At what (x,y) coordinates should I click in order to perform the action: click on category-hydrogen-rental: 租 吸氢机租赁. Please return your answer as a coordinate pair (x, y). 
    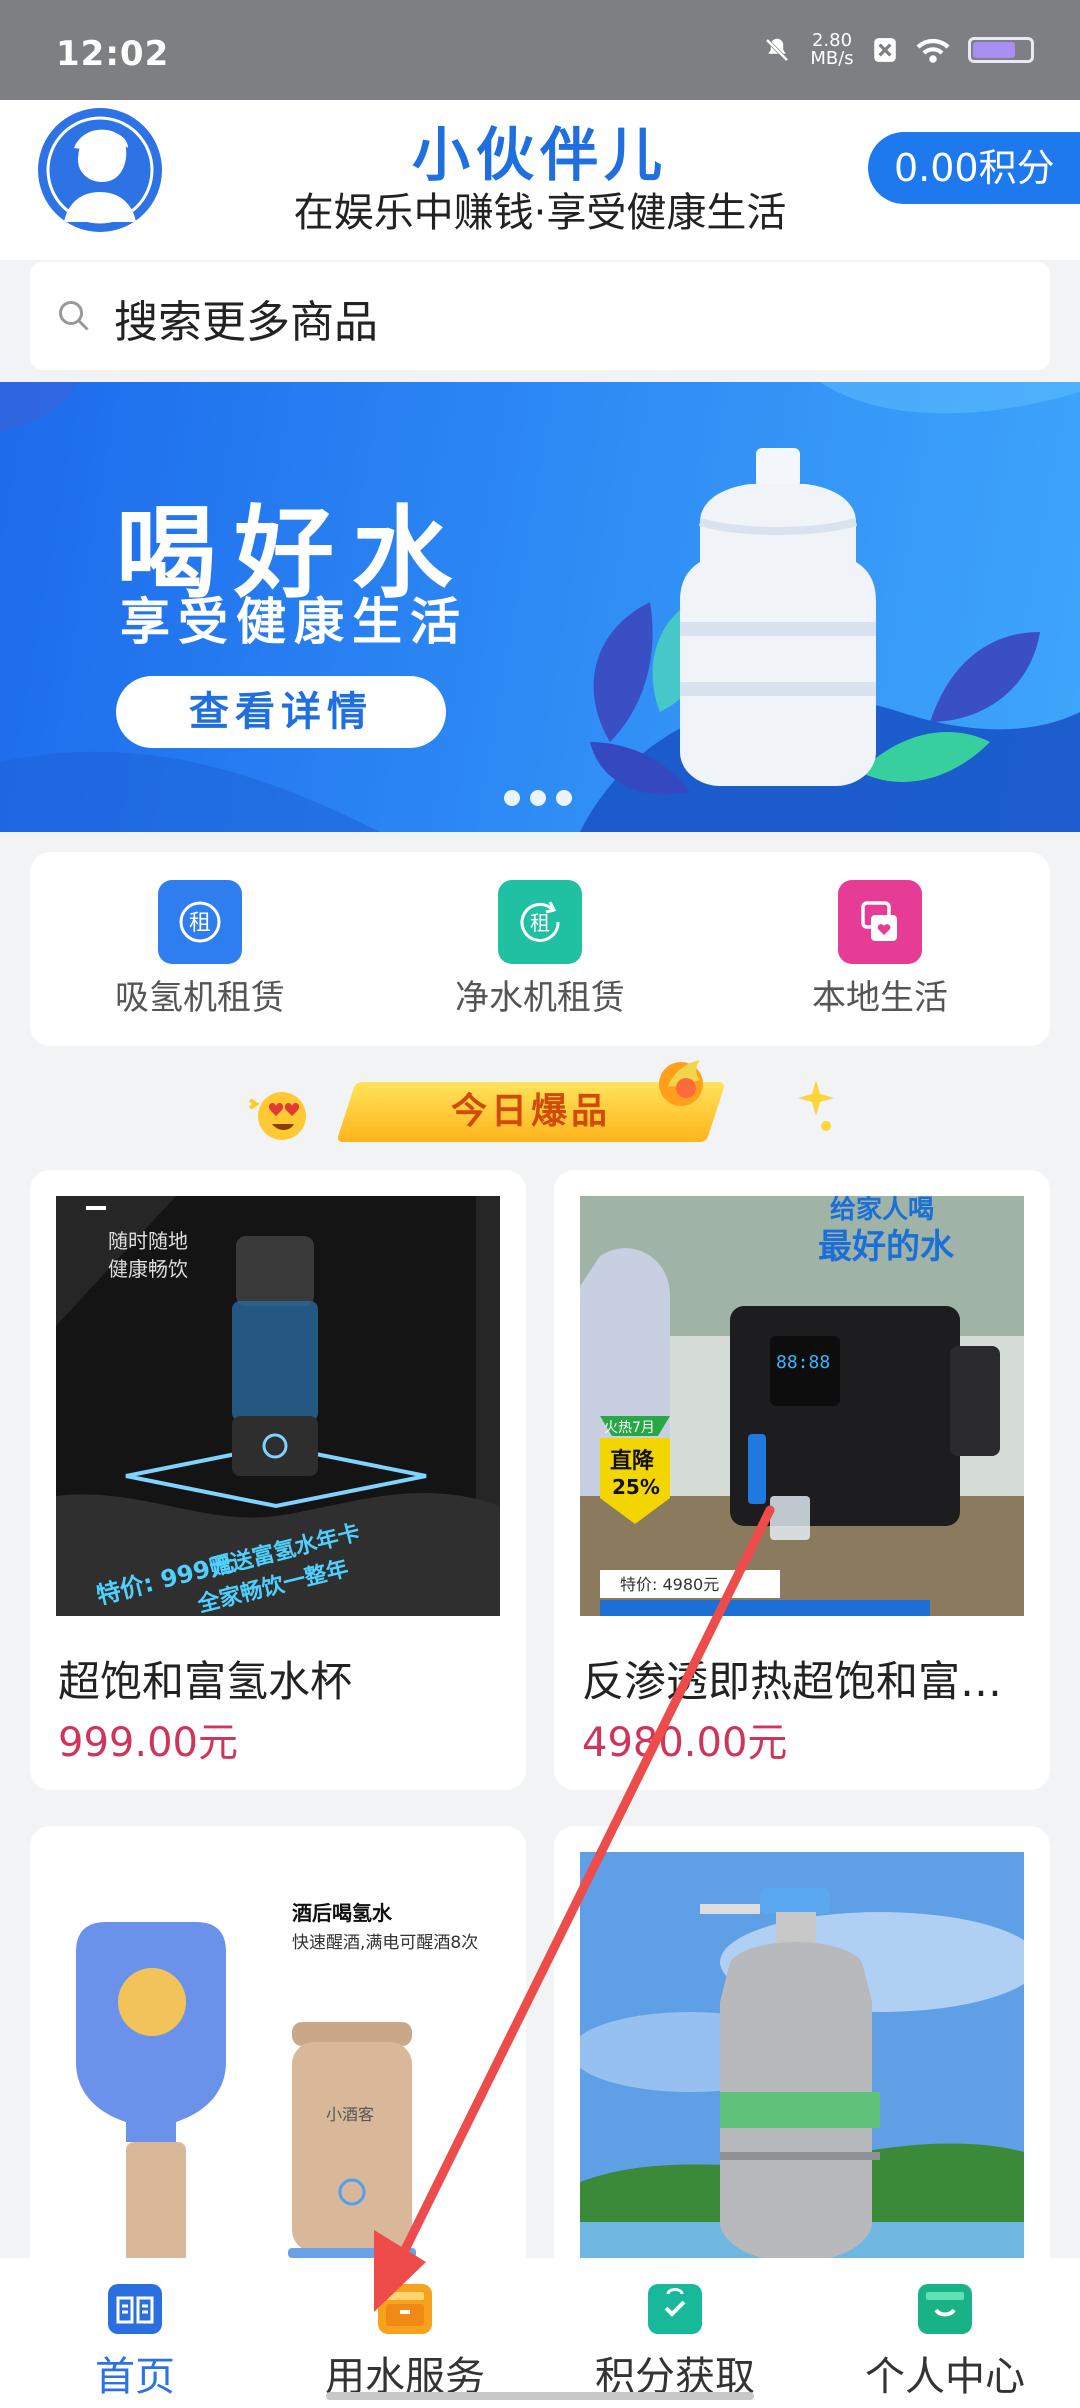
    Looking at the image, I should click on (200, 949).